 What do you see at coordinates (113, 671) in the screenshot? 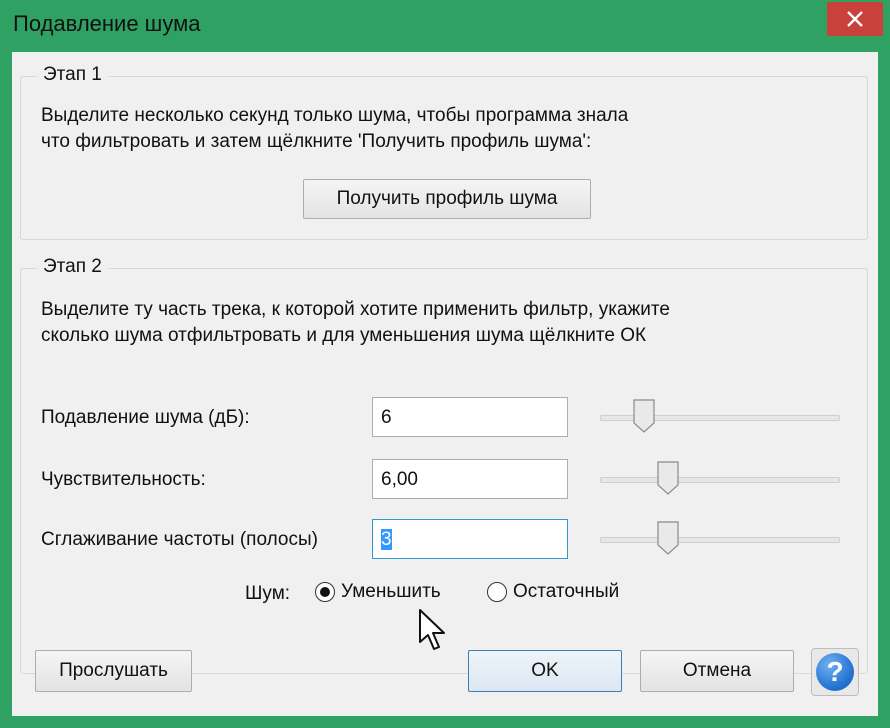
I see `preview-button: Прослушать` at bounding box center [113, 671].